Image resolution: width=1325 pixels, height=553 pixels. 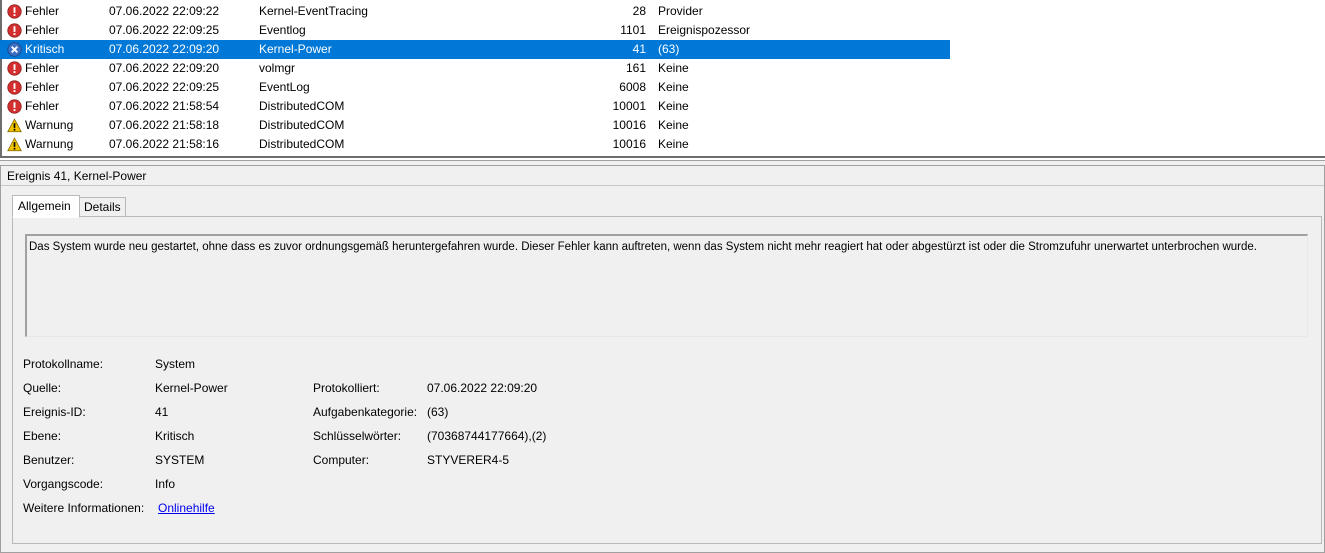 I want to click on header-divider, so click(x=662, y=185).